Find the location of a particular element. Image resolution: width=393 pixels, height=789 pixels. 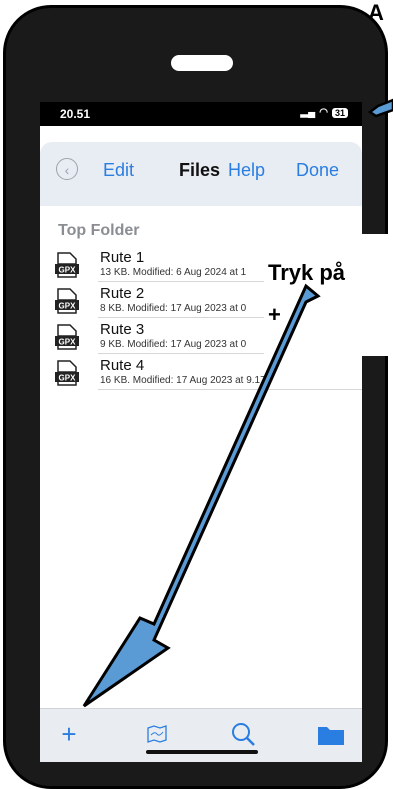

folder-title: Top Folder is located at coordinates (99, 230).